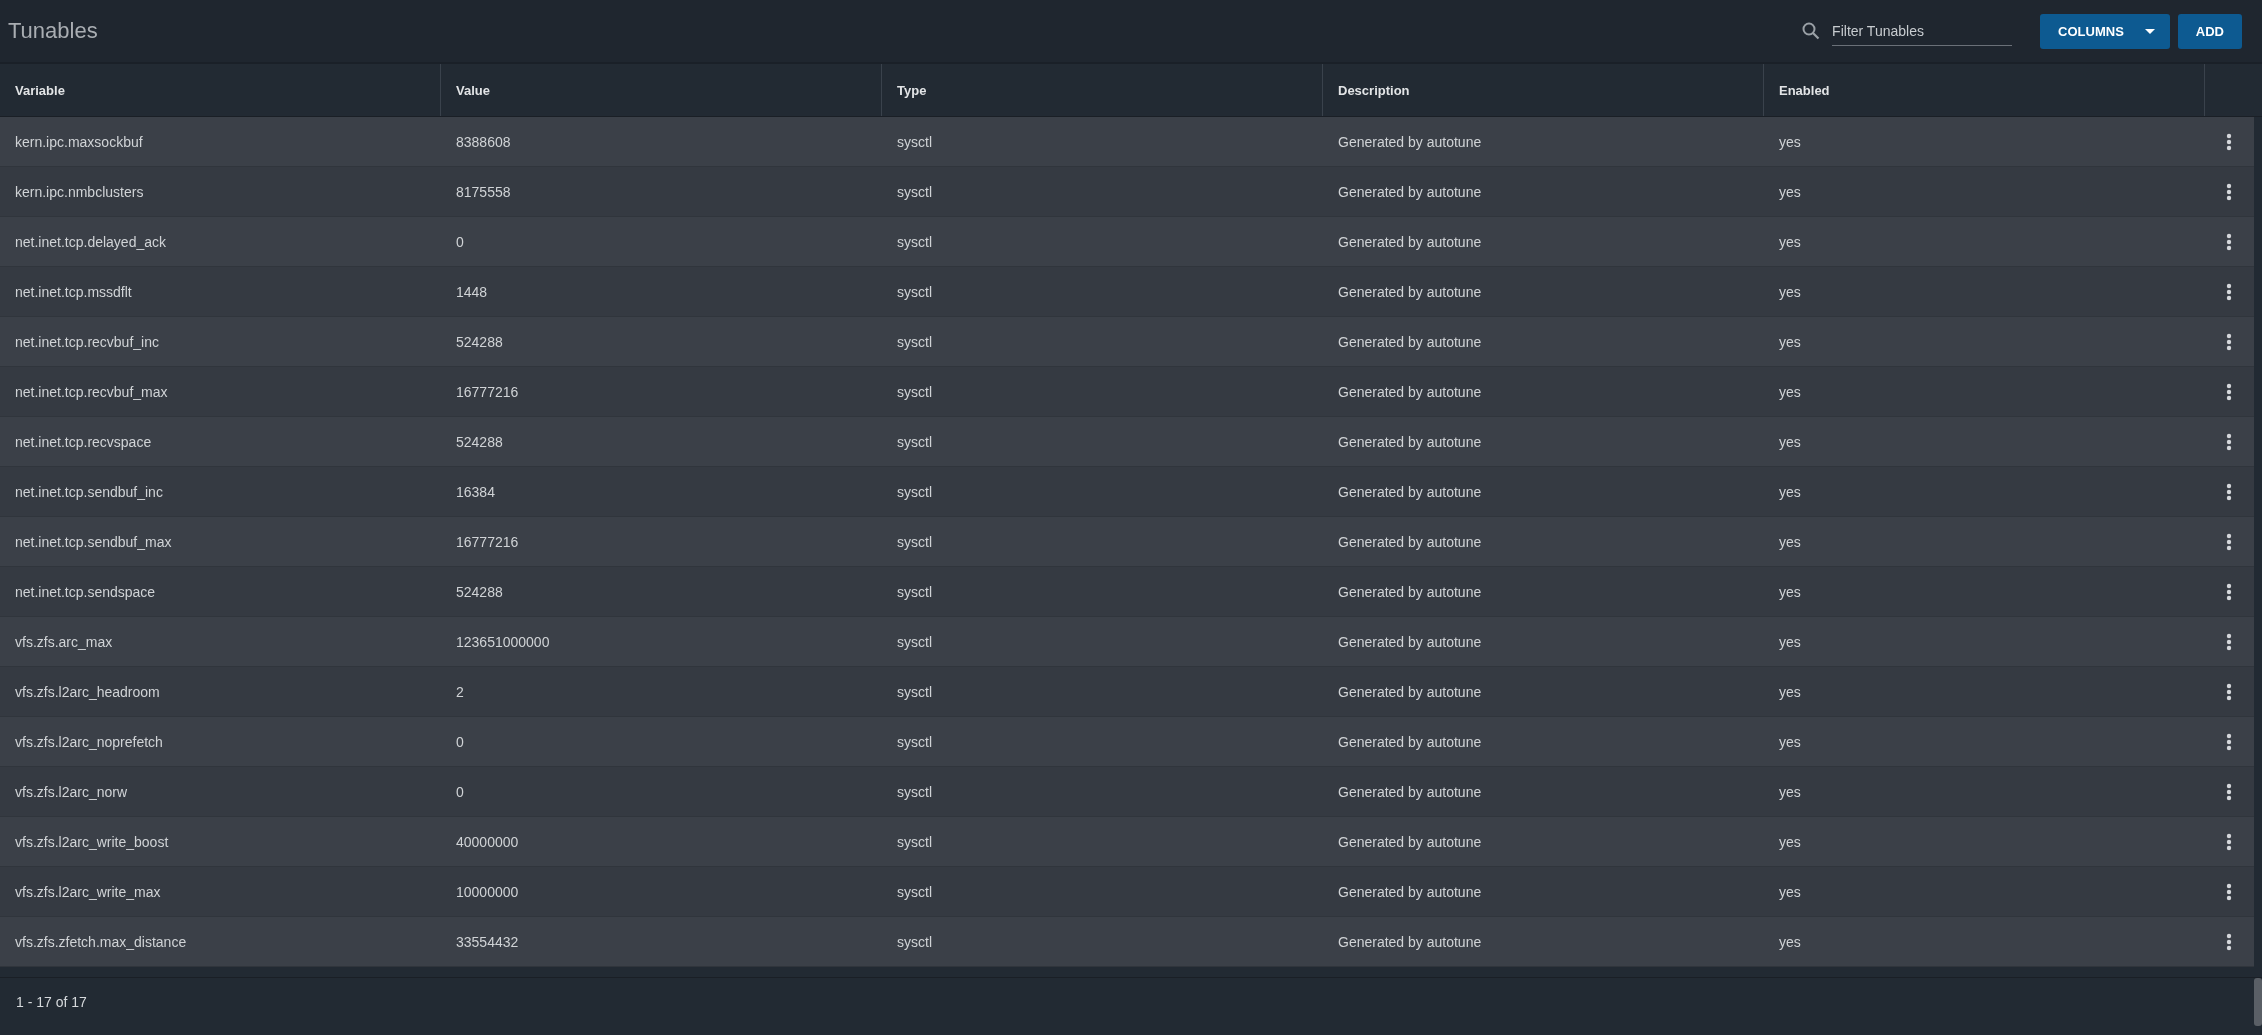 The width and height of the screenshot is (2262, 1035). What do you see at coordinates (101, 941) in the screenshot?
I see `table-cell: vfs.zfs.zfetch.max_distance` at bounding box center [101, 941].